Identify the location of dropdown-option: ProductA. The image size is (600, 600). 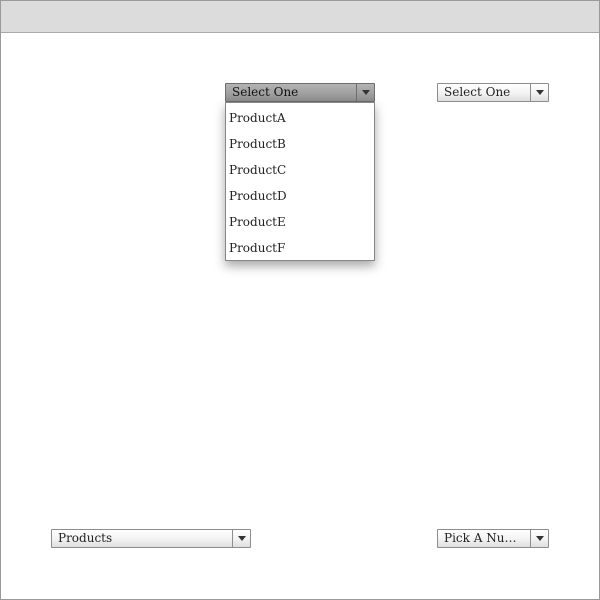
(300, 118).